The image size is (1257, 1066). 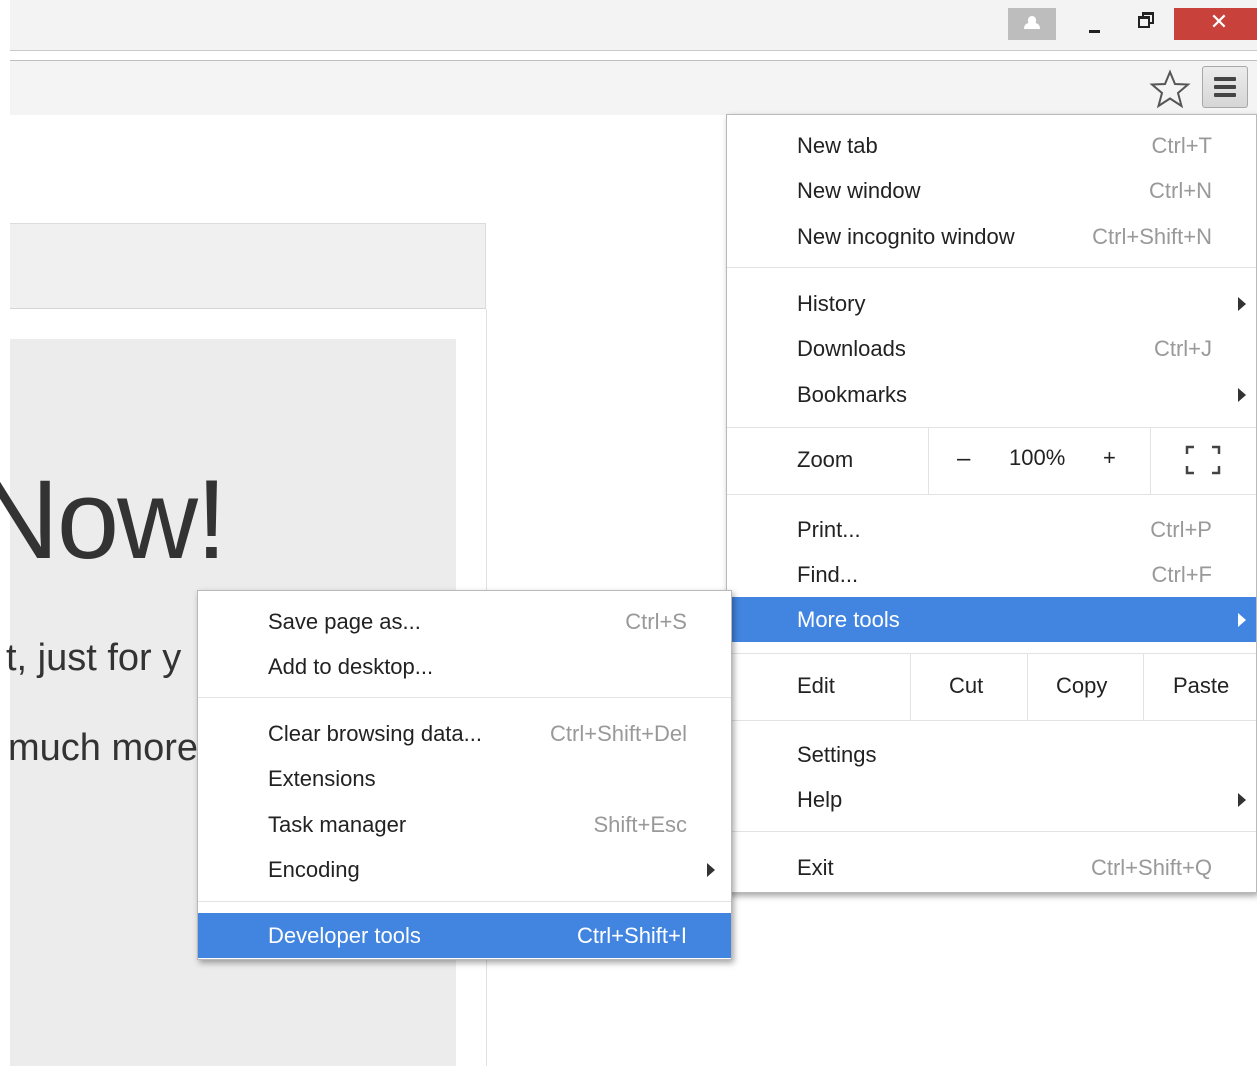 What do you see at coordinates (1109, 458) in the screenshot?
I see `zoom-in-button: +` at bounding box center [1109, 458].